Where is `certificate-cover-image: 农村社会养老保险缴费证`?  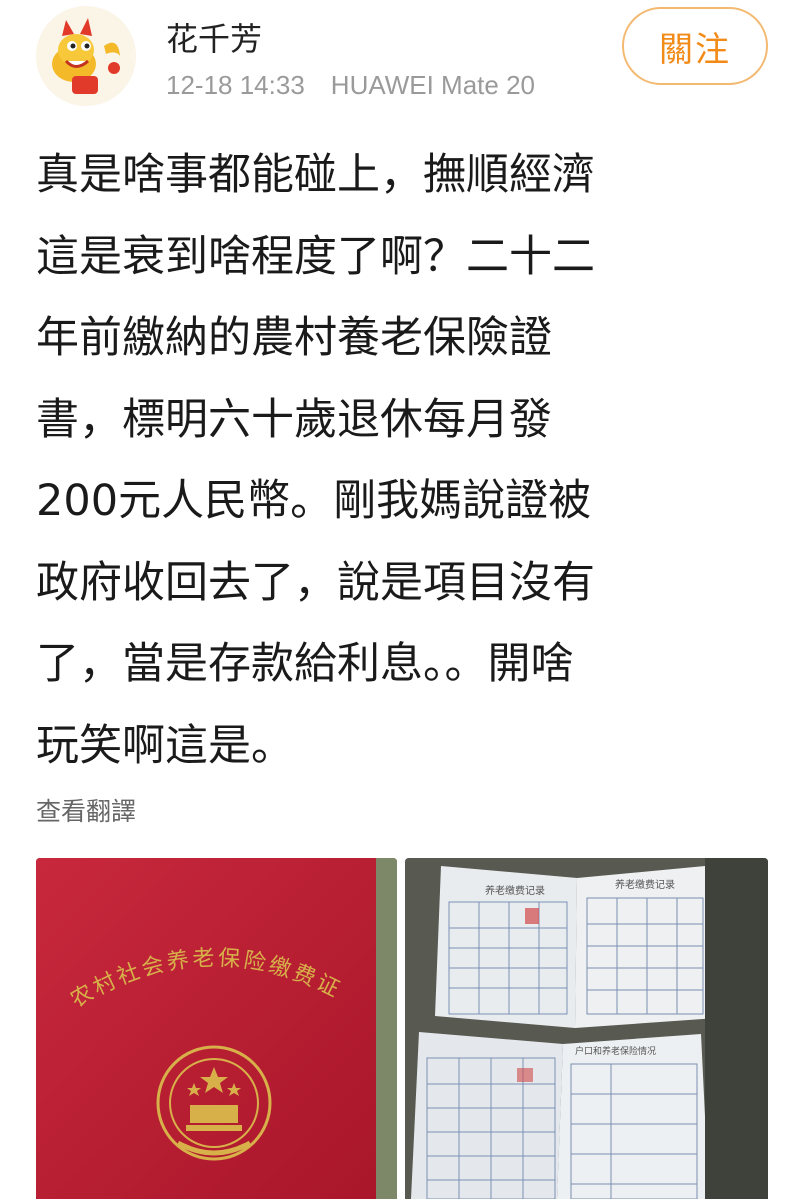
certificate-cover-image: 农村社会养老保险缴费证 is located at coordinates (216, 1028).